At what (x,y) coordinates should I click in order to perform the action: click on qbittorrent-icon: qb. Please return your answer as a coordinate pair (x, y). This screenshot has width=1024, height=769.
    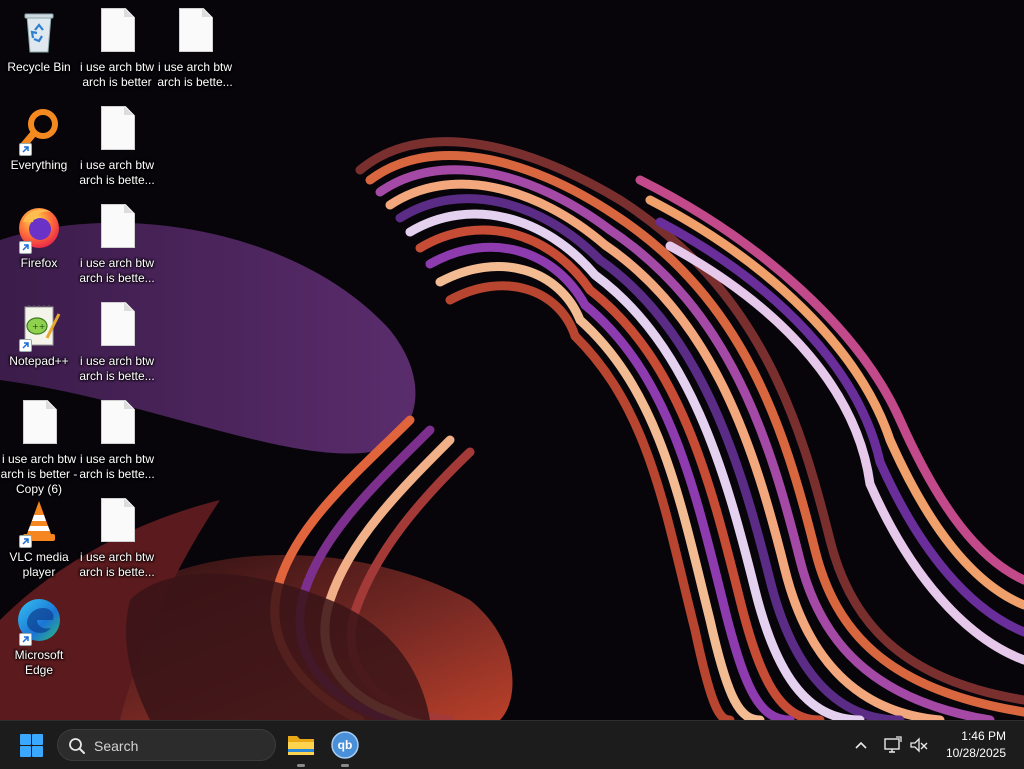
    Looking at the image, I should click on (345, 745).